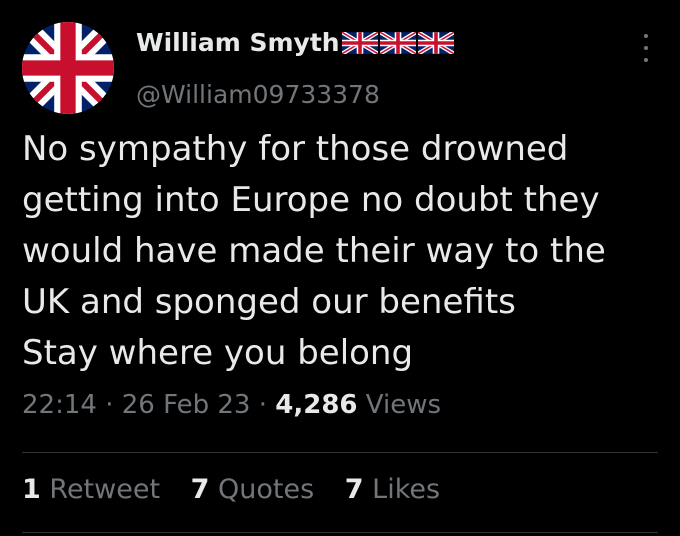 The width and height of the screenshot is (680, 536). Describe the element at coordinates (105, 489) in the screenshot. I see `retweets-label: Retweet` at that location.